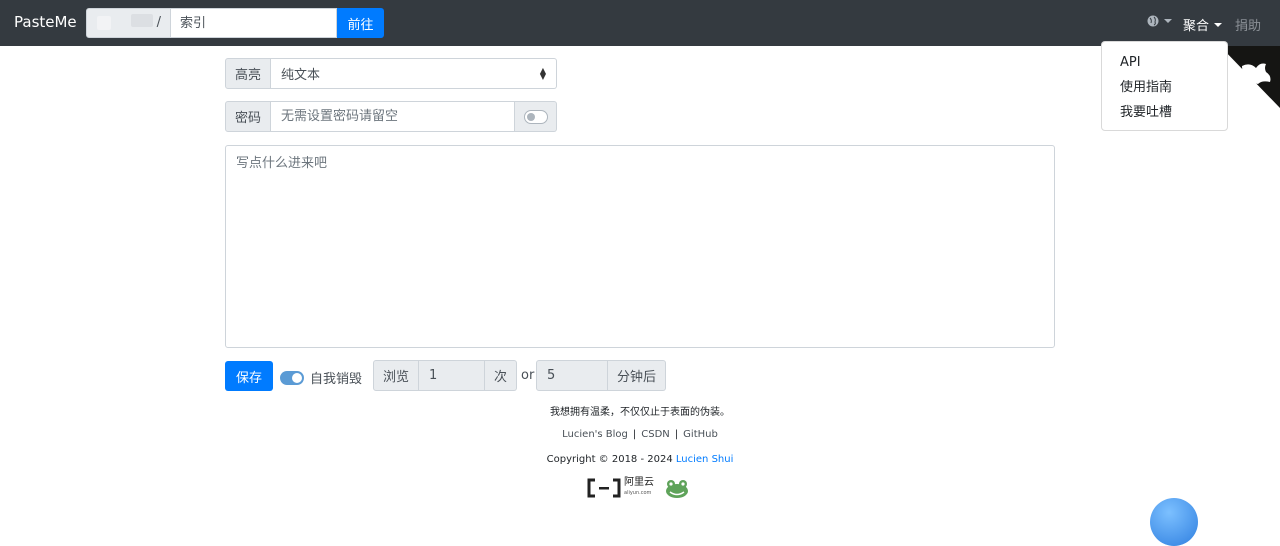 Image resolution: width=1280 pixels, height=546 pixels. What do you see at coordinates (301, 75) in the screenshot?
I see `highlight-value: 纯文本` at bounding box center [301, 75].